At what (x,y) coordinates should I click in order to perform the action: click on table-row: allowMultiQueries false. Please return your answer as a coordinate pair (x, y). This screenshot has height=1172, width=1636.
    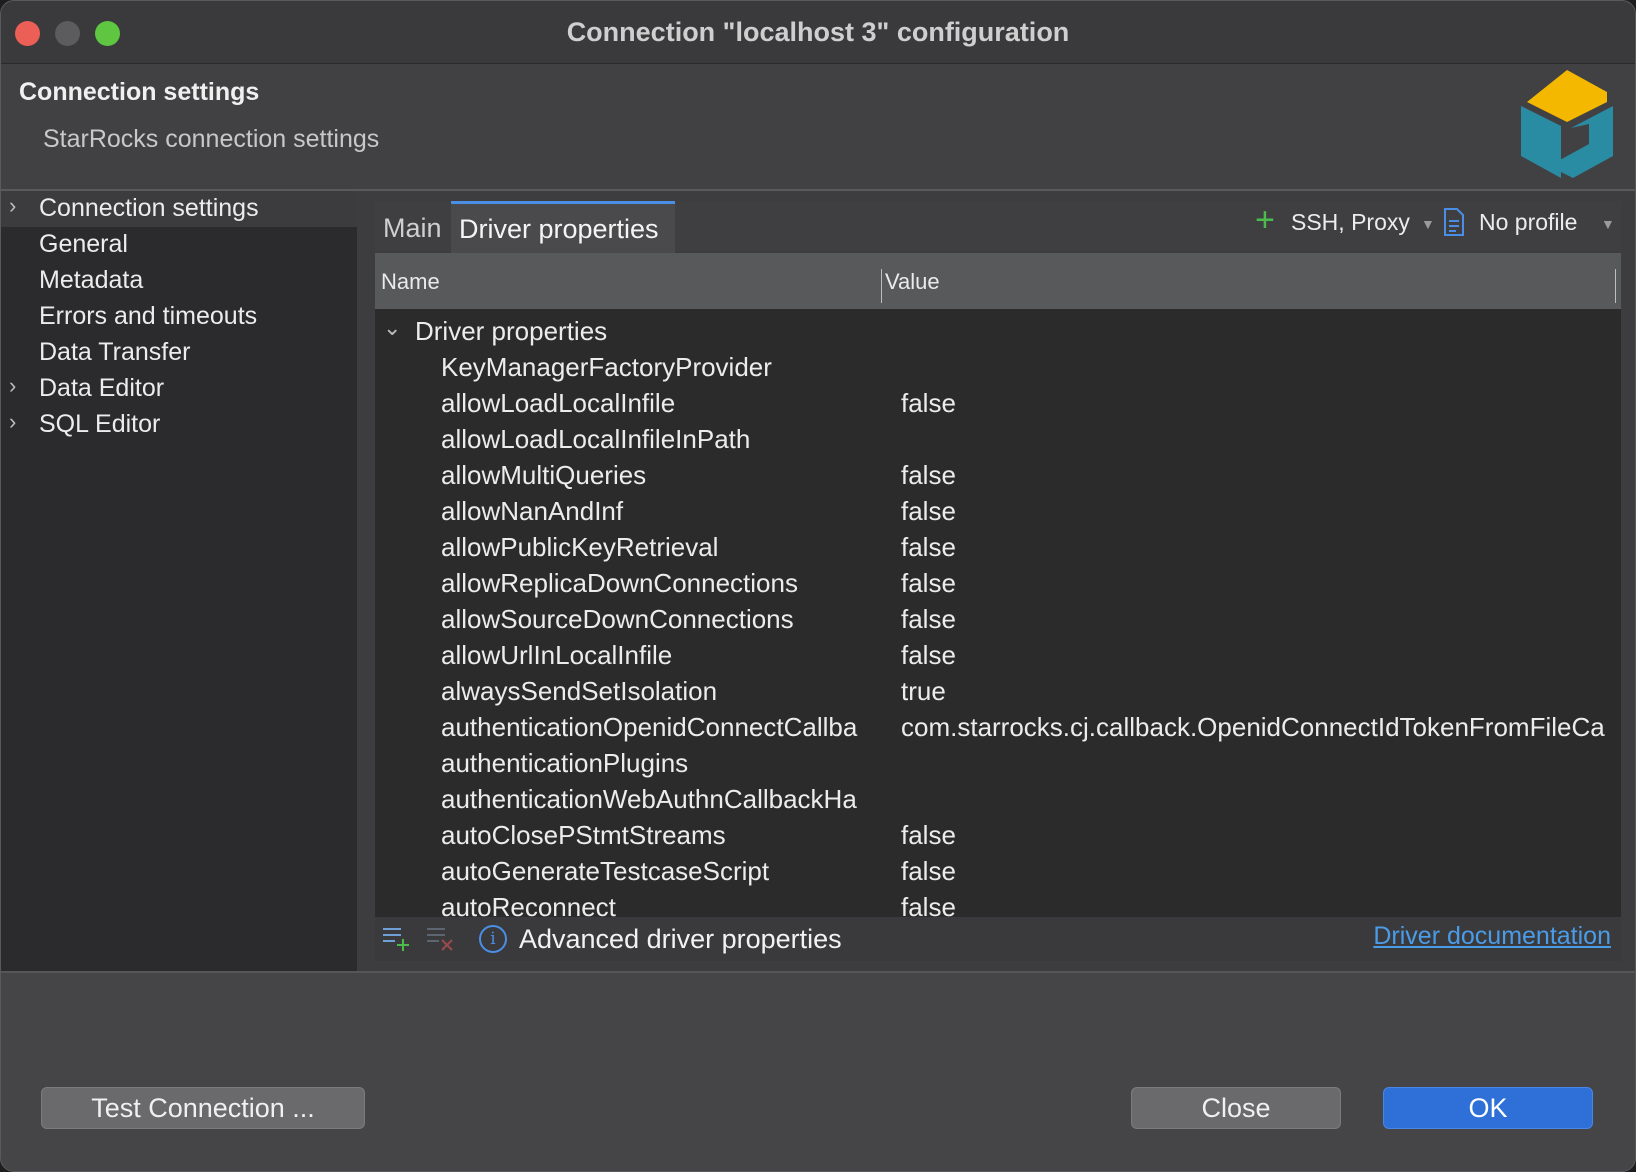
    Looking at the image, I should click on (998, 475).